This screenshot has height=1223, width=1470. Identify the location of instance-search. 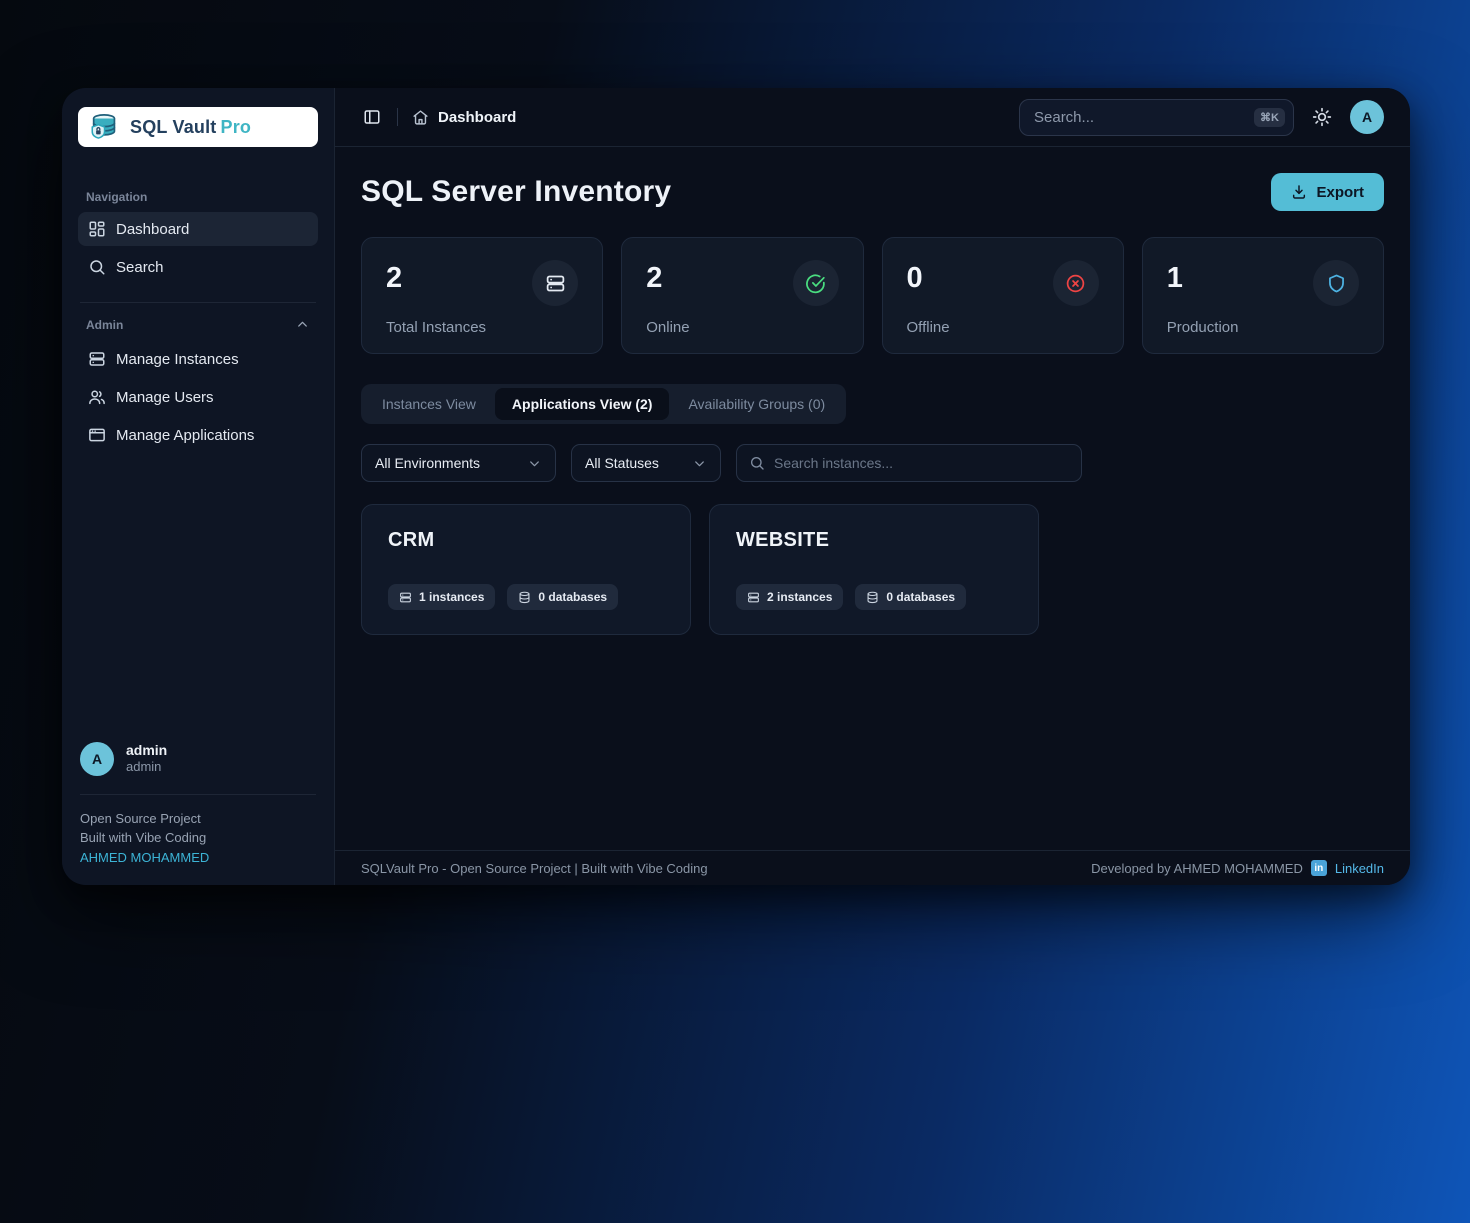
(909, 463).